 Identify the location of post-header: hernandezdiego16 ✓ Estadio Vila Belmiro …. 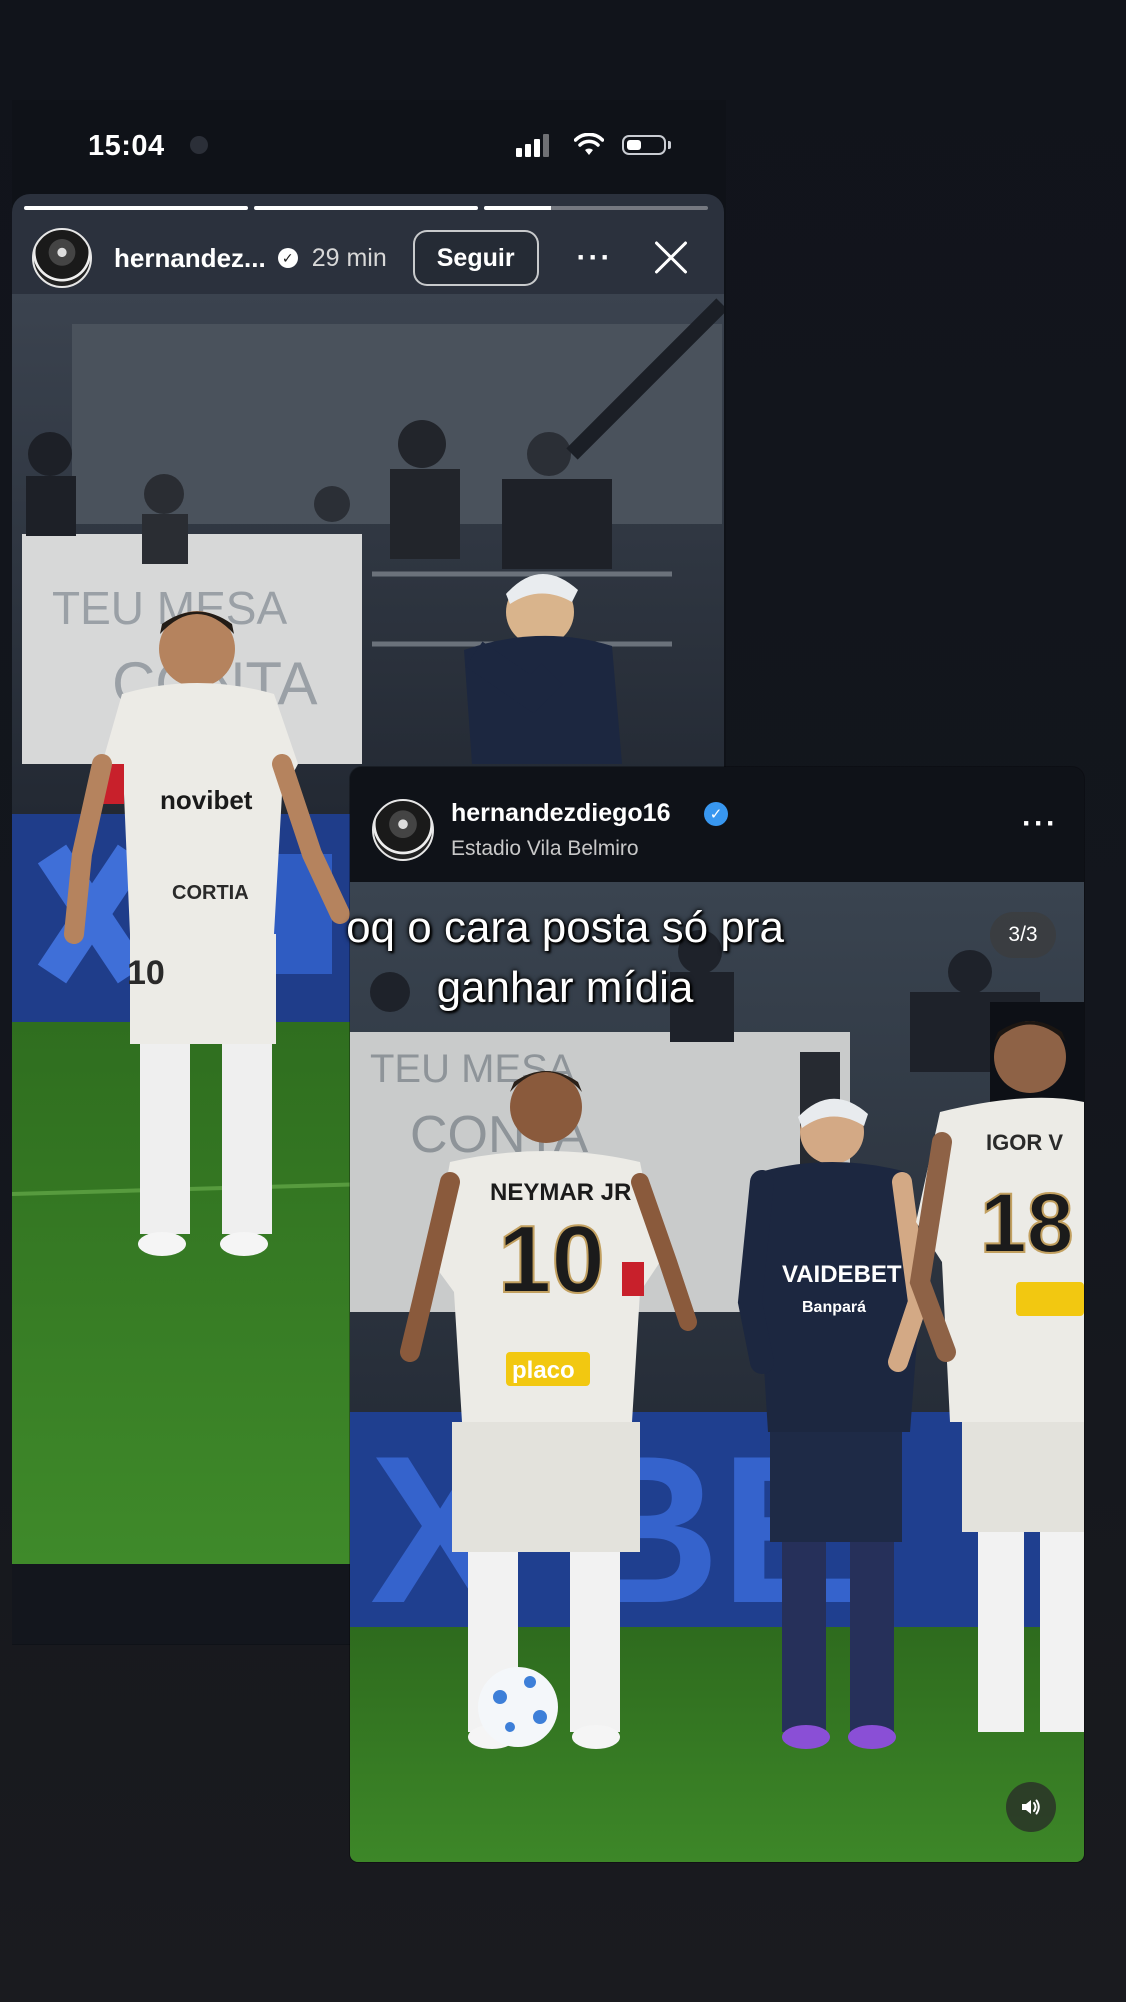
(717, 824).